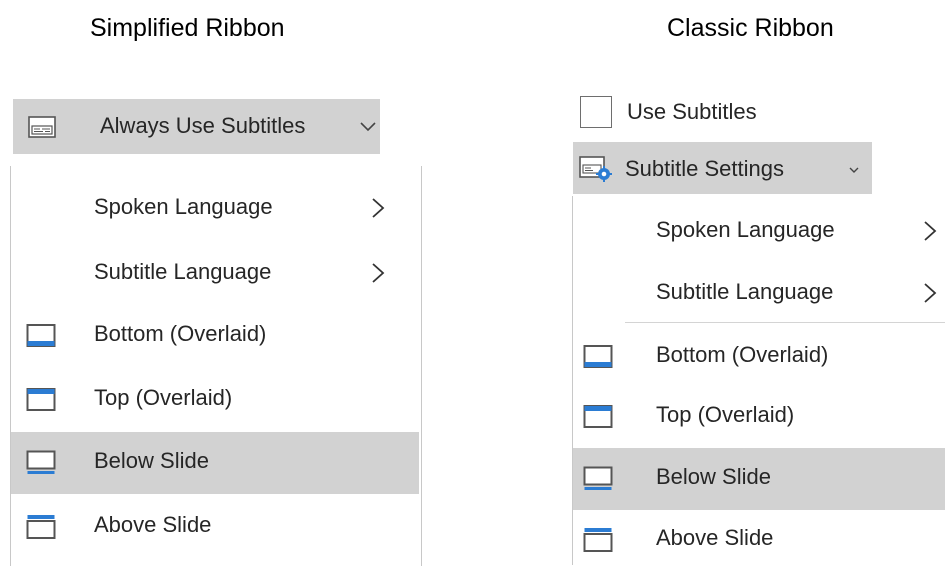 The width and height of the screenshot is (945, 571). Describe the element at coordinates (704, 168) in the screenshot. I see `subtitle-settings-label: Subtitle Settings` at that location.